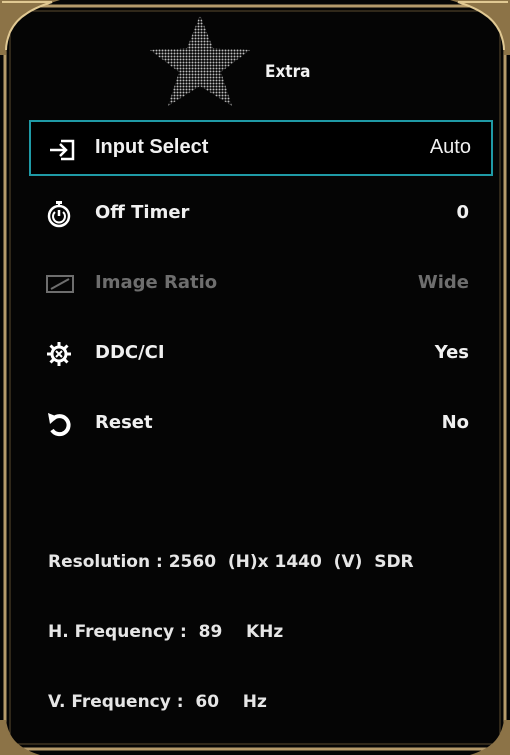  I want to click on ddc-gear-icon, so click(59, 354).